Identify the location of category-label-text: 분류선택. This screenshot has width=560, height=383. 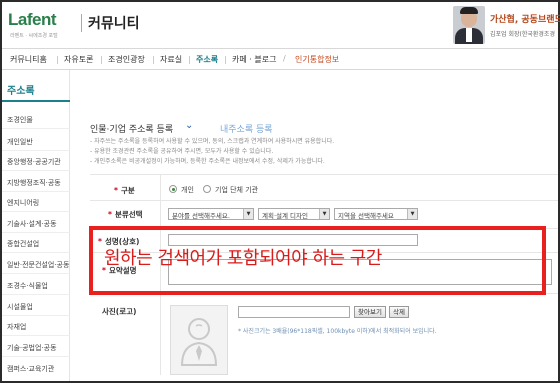
(128, 214).